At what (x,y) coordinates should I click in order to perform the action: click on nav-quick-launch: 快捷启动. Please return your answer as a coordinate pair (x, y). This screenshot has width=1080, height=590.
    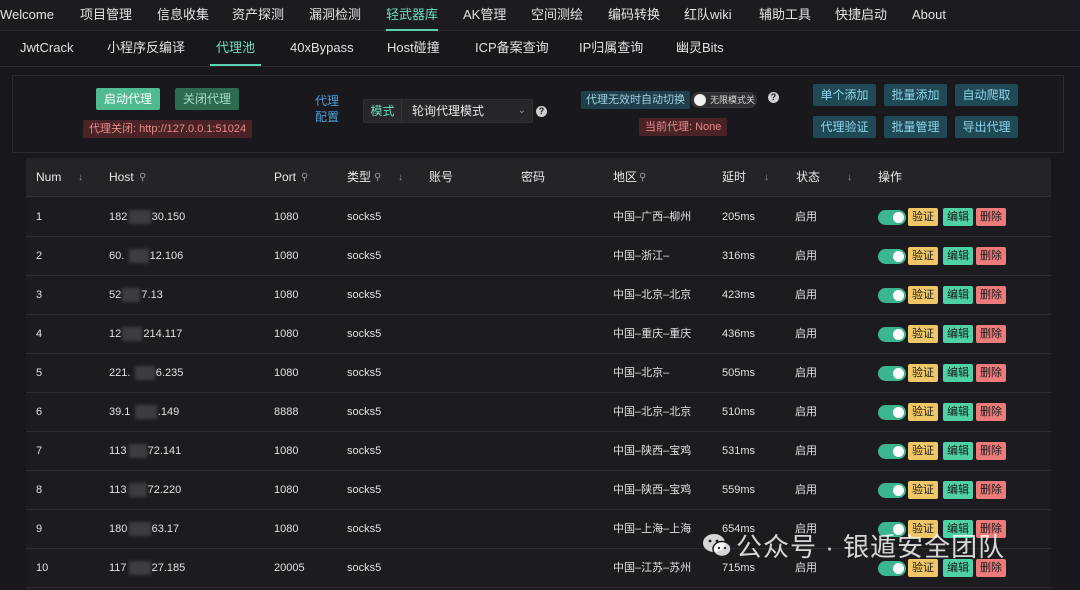
    Looking at the image, I should click on (861, 15).